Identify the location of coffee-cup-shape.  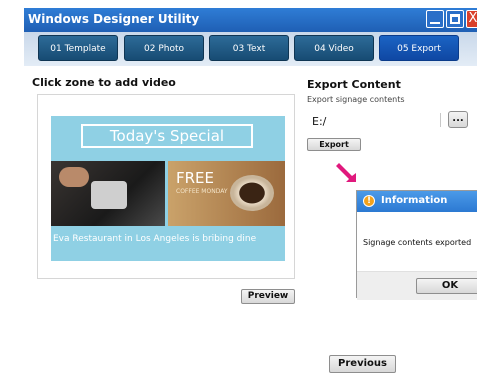
(252, 193).